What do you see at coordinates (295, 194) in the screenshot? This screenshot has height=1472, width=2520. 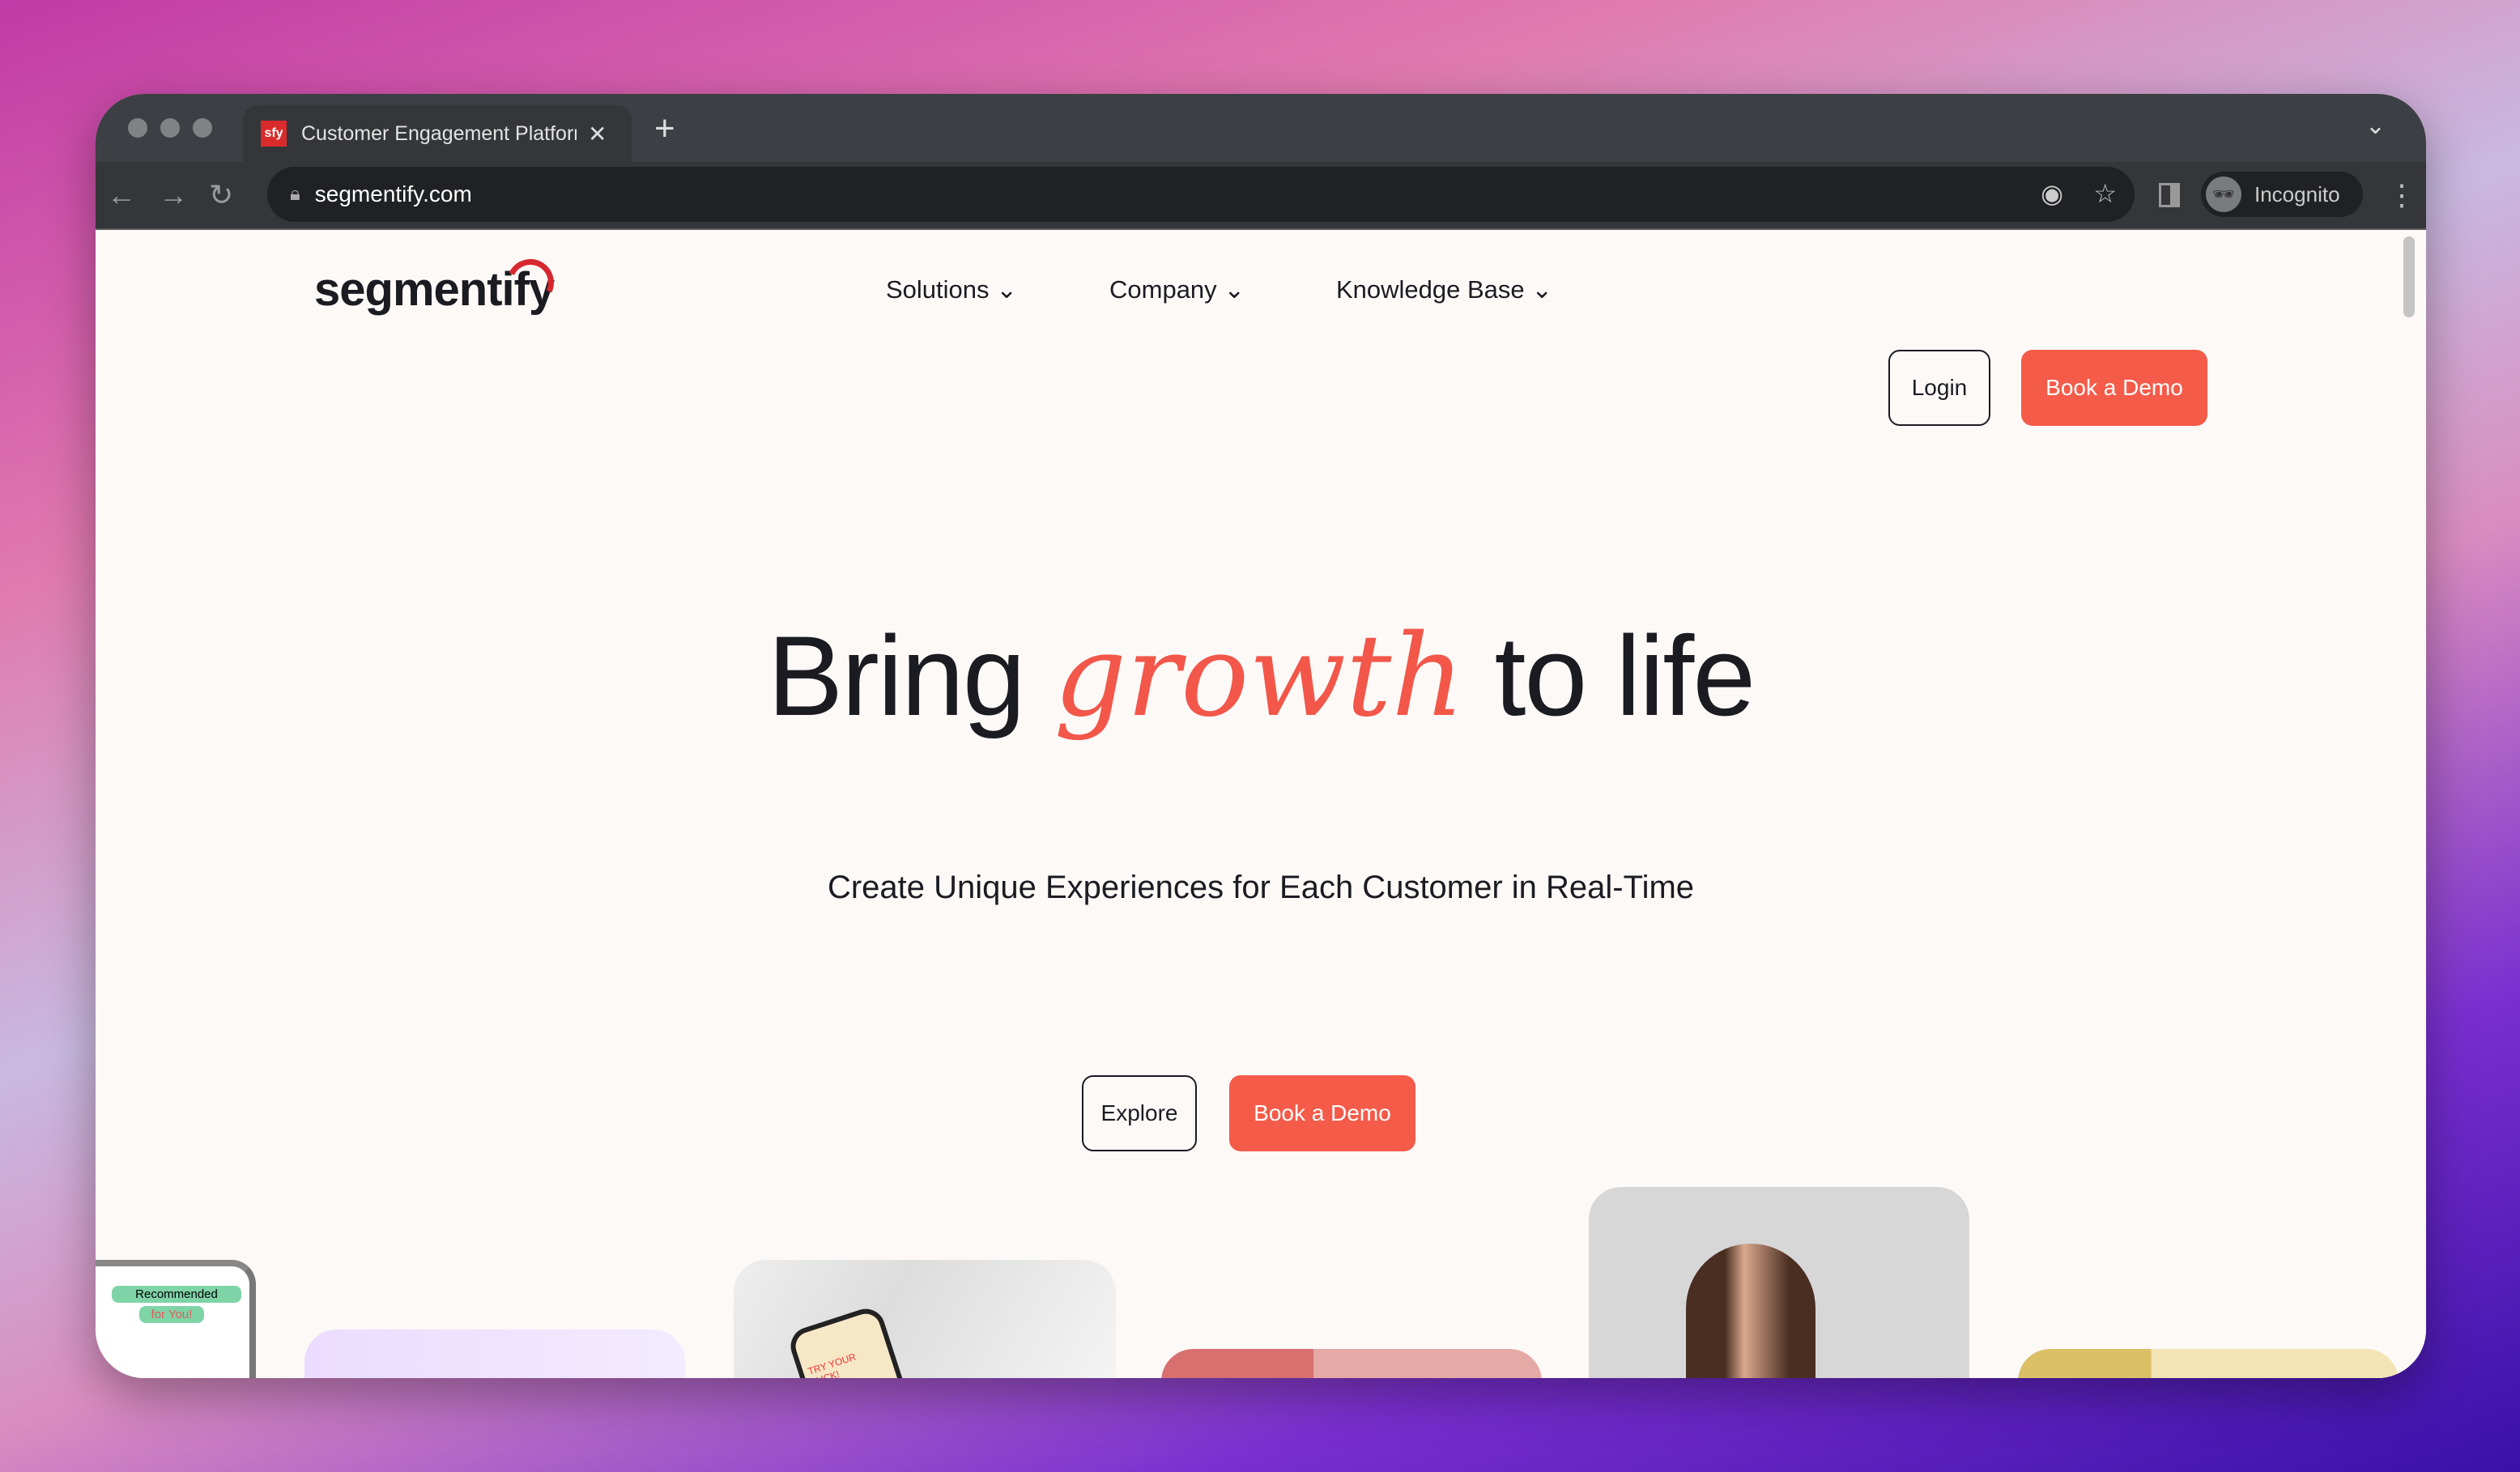 I see `lock-icon: 🔒︎` at bounding box center [295, 194].